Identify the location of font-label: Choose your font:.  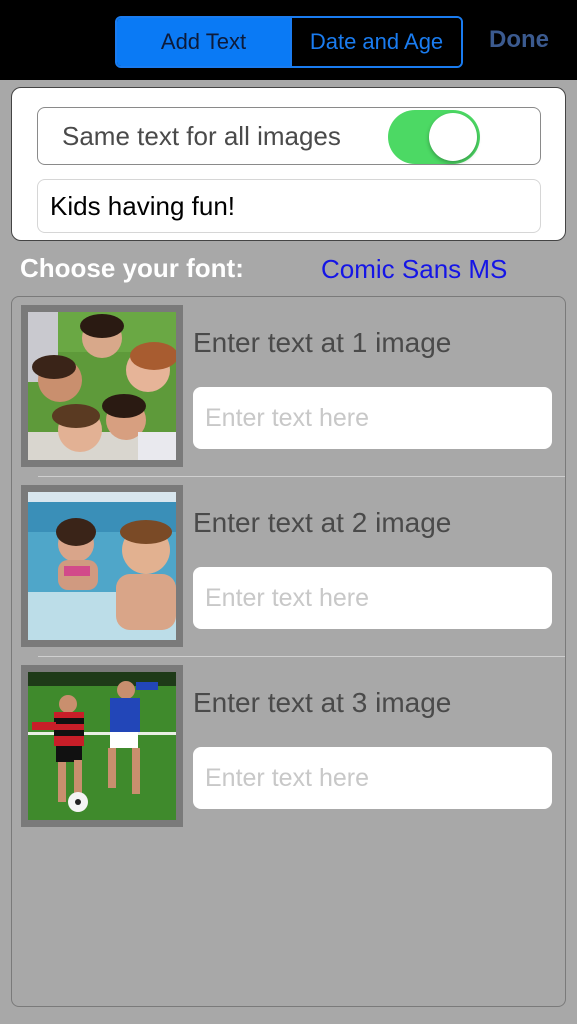
(132, 268).